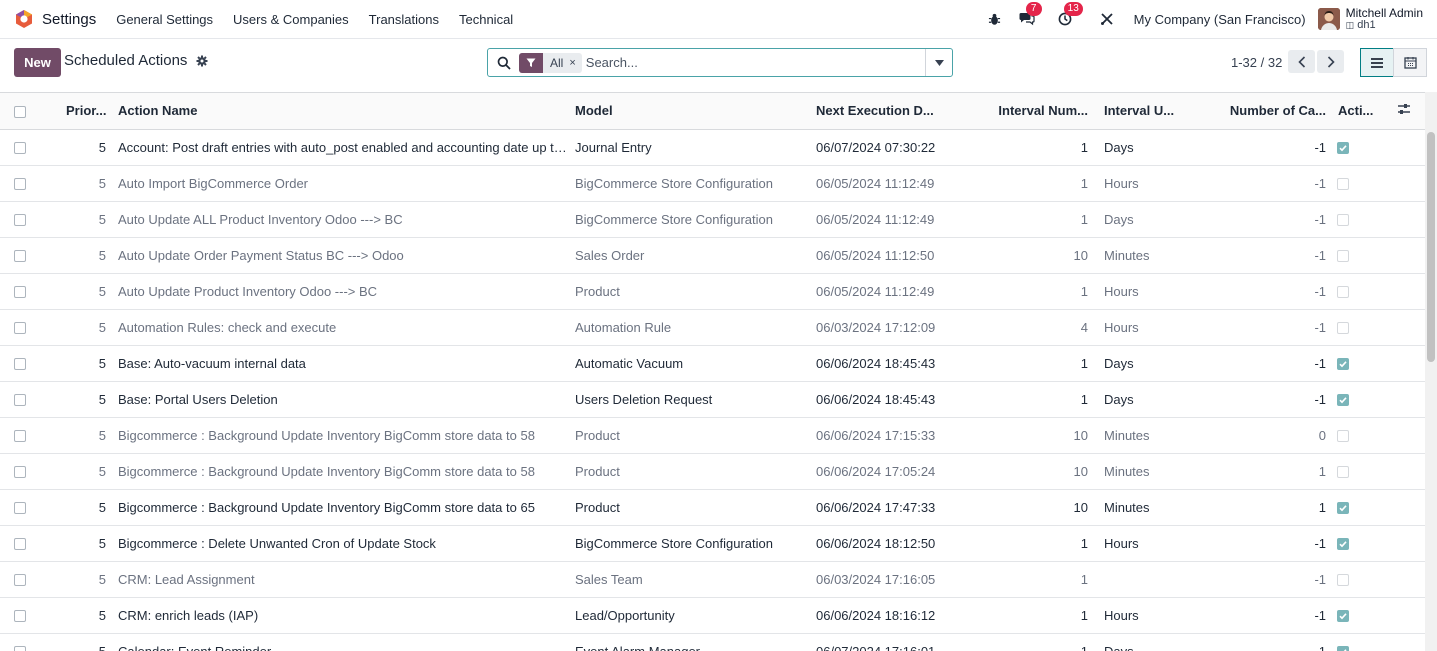 The image size is (1437, 651). What do you see at coordinates (1107, 19) in the screenshot?
I see `tools-icon` at bounding box center [1107, 19].